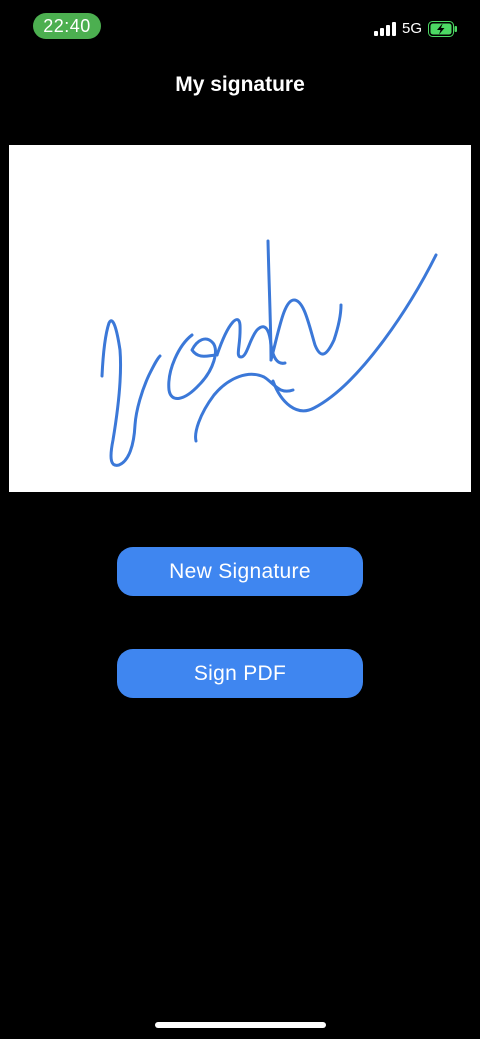 Image resolution: width=480 pixels, height=1039 pixels. What do you see at coordinates (442, 29) in the screenshot?
I see `battery-charging-icon` at bounding box center [442, 29].